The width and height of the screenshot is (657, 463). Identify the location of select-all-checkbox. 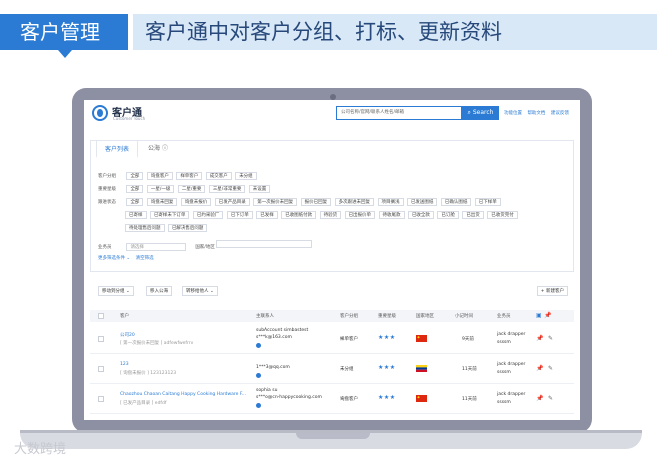
(101, 316).